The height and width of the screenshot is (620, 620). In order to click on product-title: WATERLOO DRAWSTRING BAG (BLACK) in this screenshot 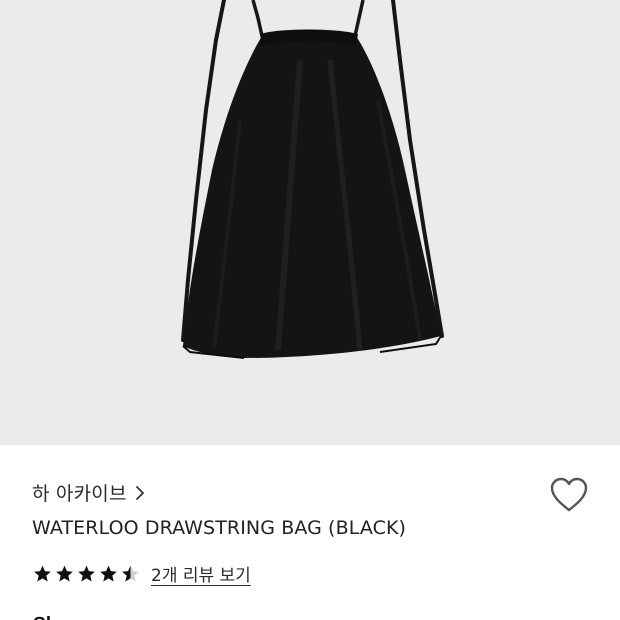, I will do `click(219, 528)`.